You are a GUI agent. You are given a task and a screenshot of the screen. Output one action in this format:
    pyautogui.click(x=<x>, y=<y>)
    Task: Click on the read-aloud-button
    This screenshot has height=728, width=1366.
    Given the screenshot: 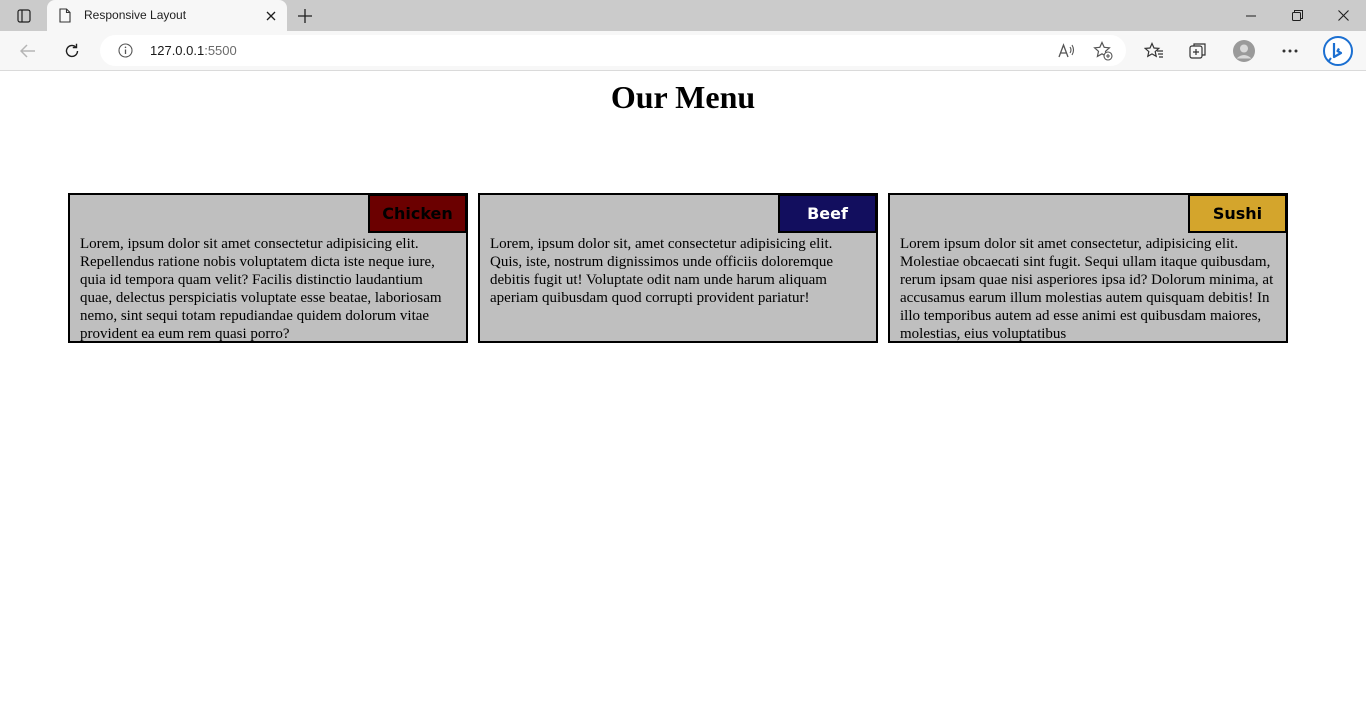 What is the action you would take?
    pyautogui.click(x=1067, y=51)
    